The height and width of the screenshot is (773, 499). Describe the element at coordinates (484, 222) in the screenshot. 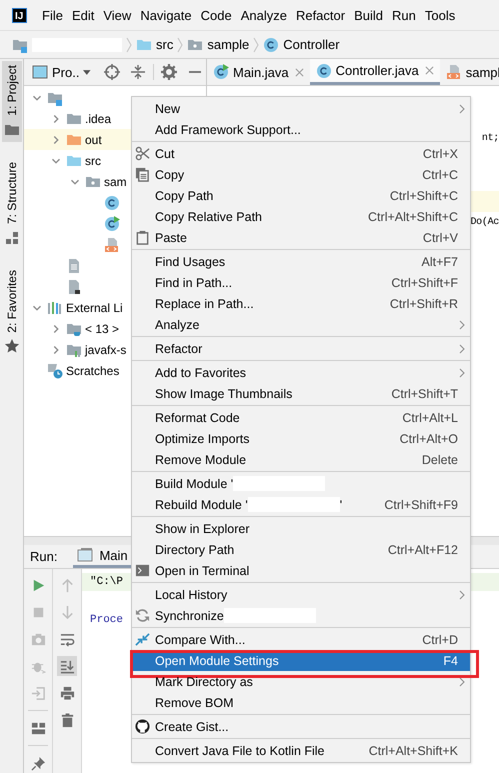

I see `code-text: Do(Ac` at that location.